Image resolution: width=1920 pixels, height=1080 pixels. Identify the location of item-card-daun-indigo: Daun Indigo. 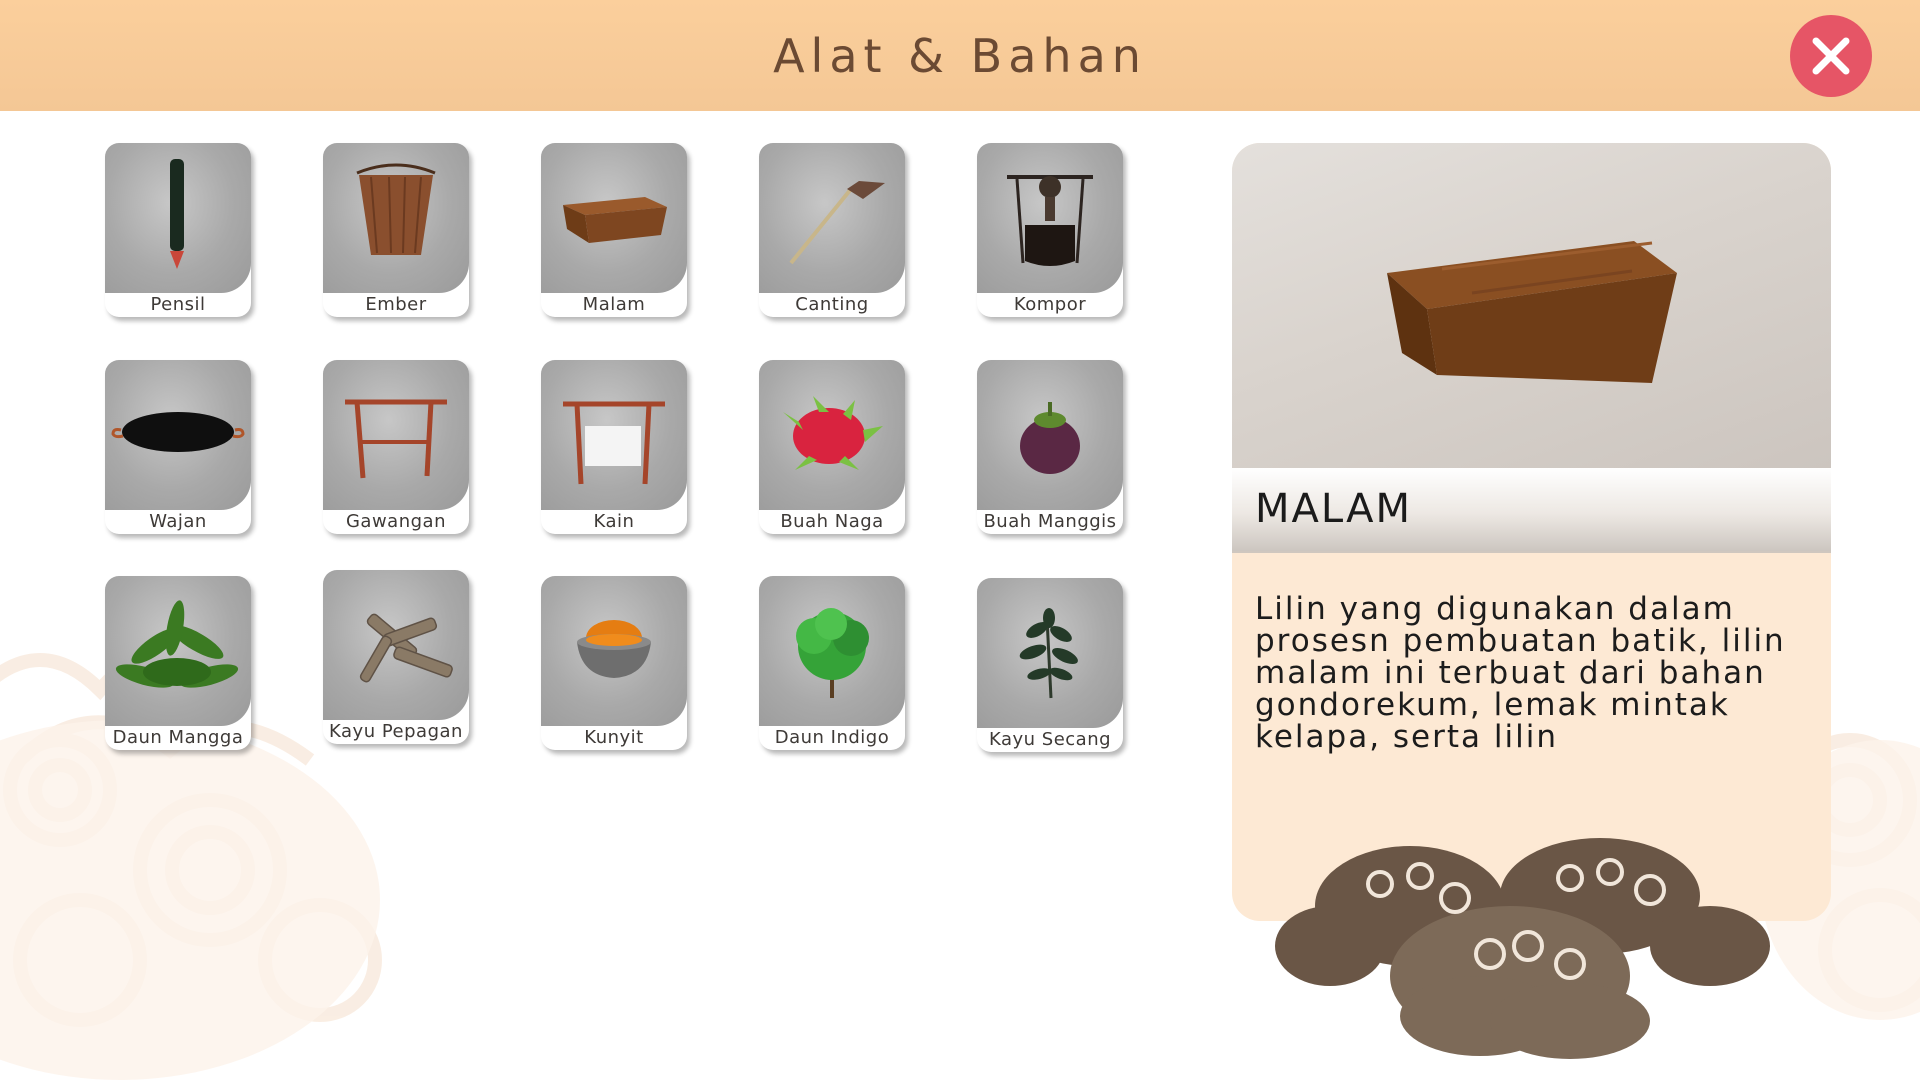
(832, 663).